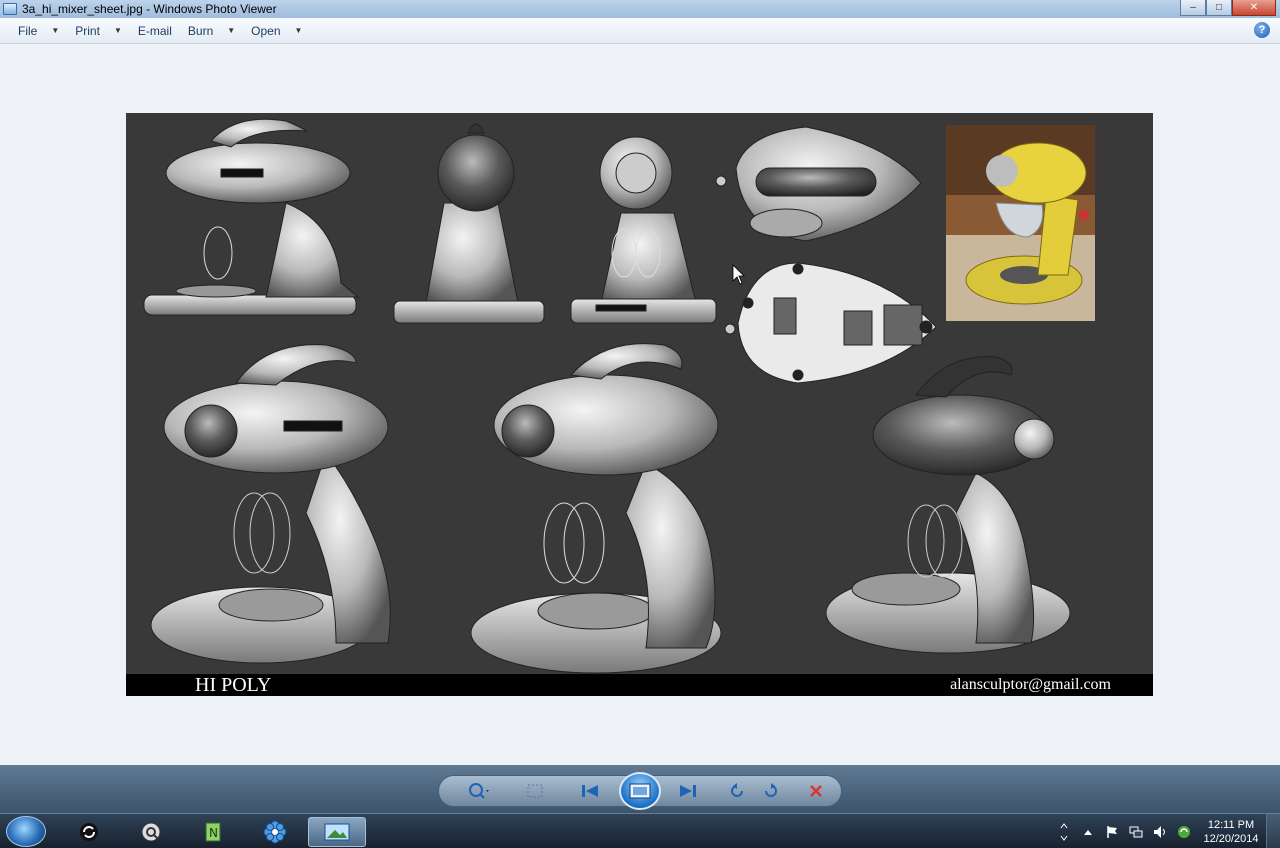 Image resolution: width=1280 pixels, height=848 pixels. What do you see at coordinates (1193, 8) in the screenshot?
I see `minimize-button: ‒` at bounding box center [1193, 8].